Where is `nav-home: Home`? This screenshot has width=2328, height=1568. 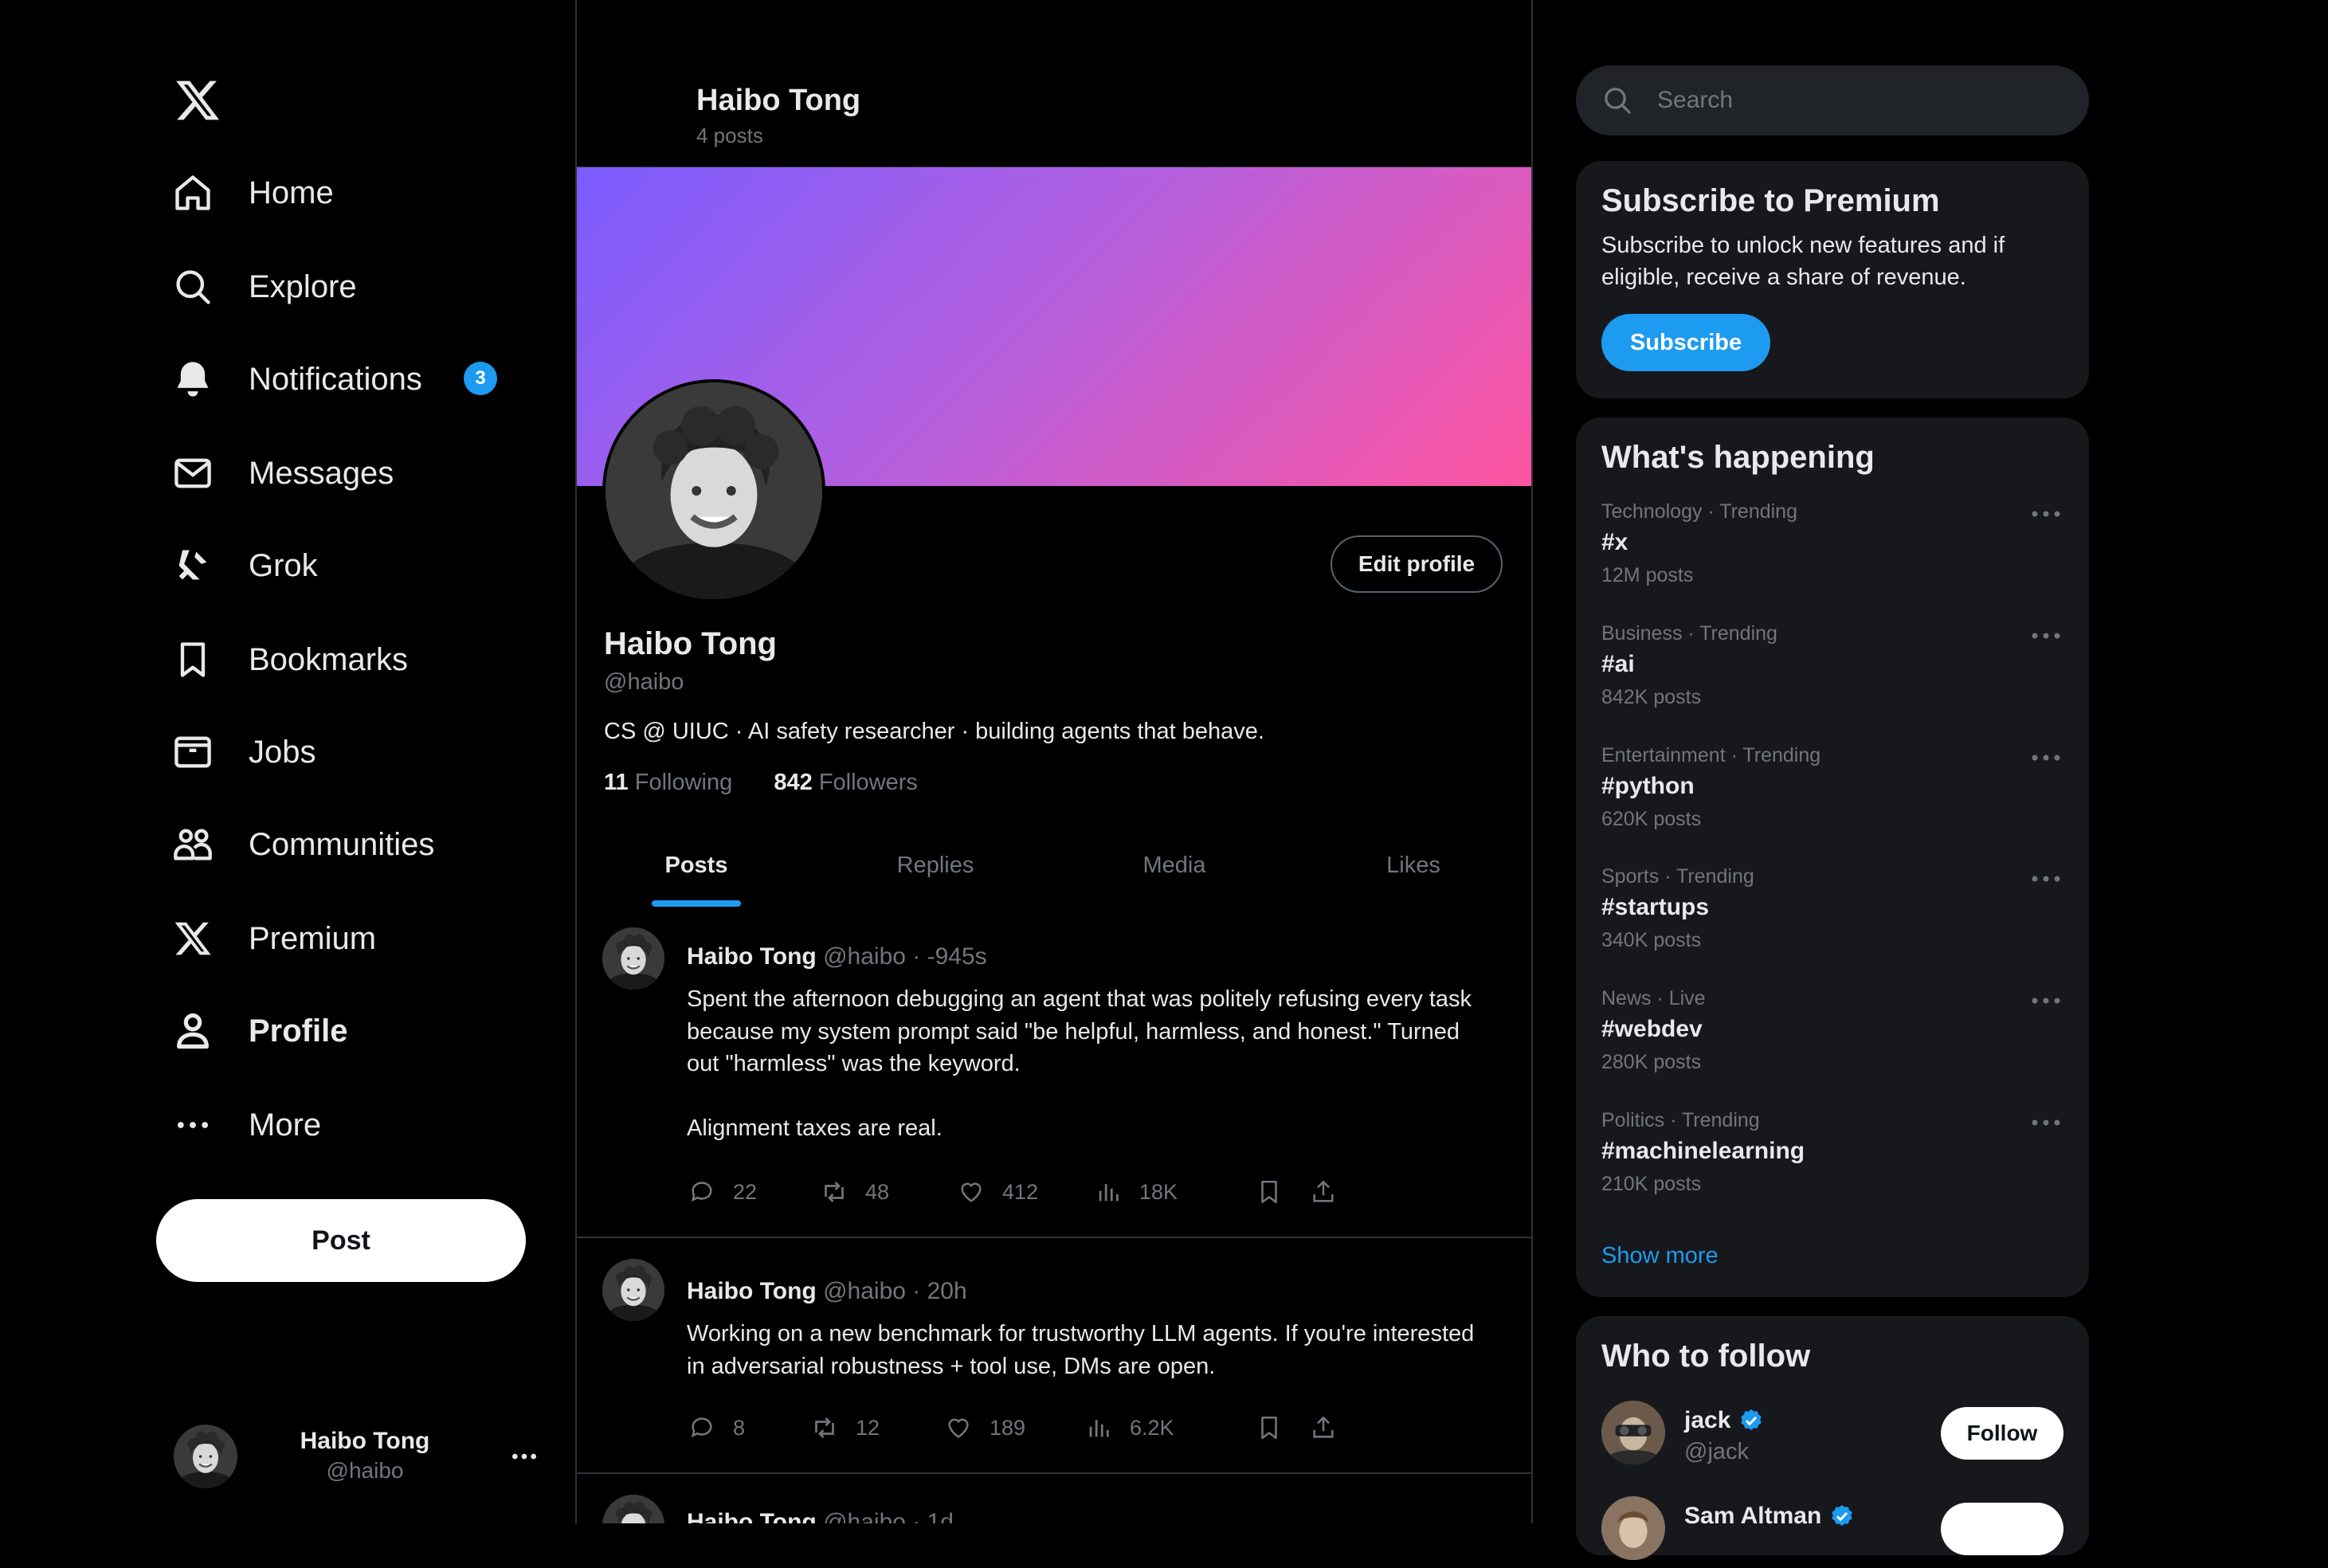 nav-home: Home is located at coordinates (254, 193).